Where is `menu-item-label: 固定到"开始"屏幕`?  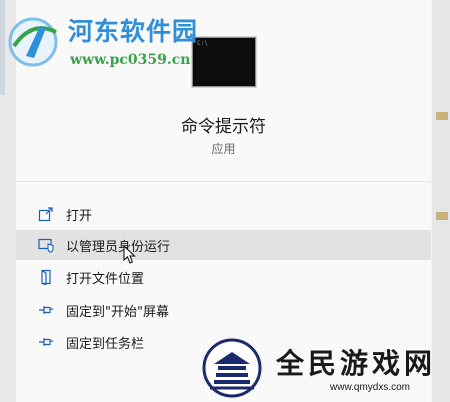
menu-item-label: 固定到"开始"屏幕 is located at coordinates (117, 312).